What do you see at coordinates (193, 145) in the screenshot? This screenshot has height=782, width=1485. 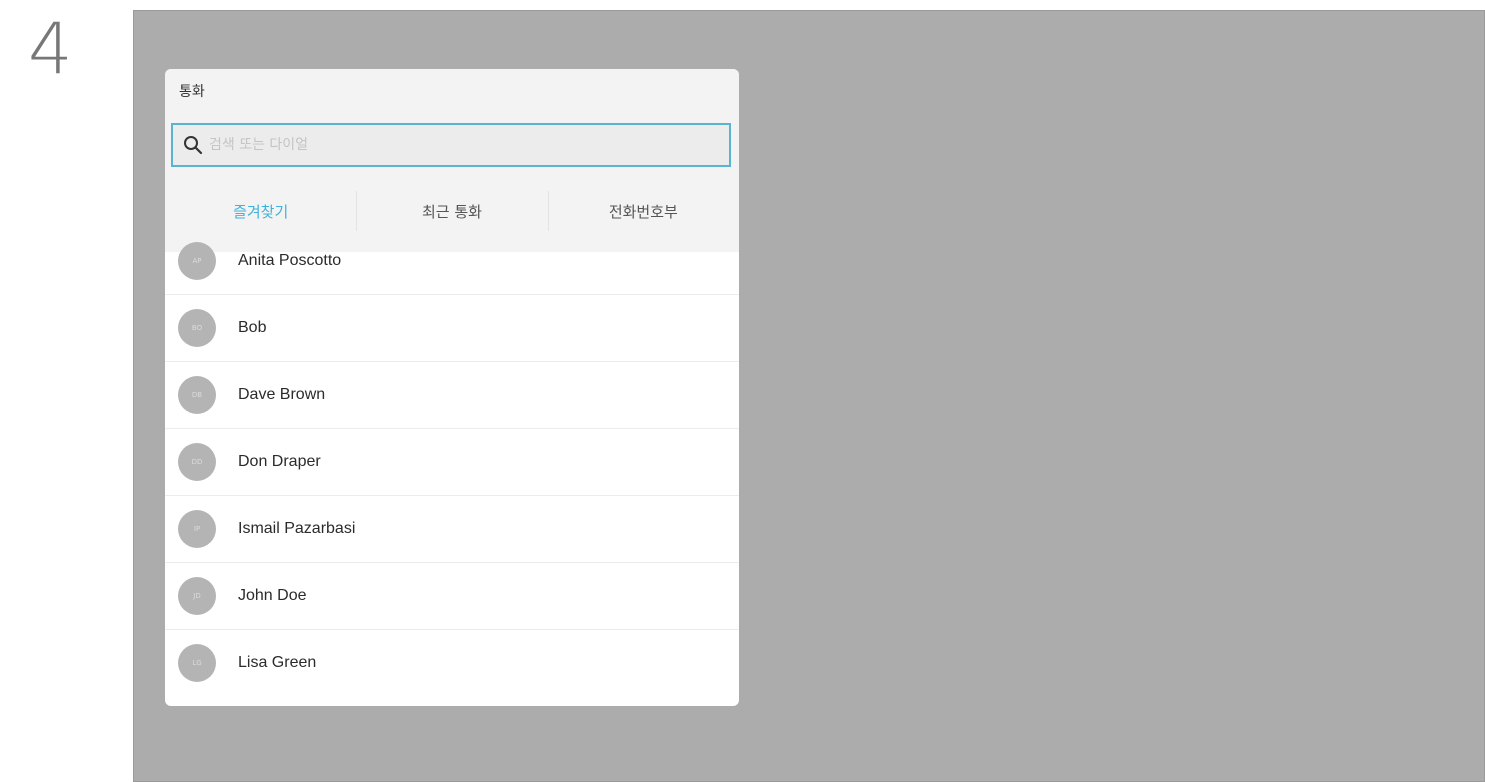 I see `search-icon` at bounding box center [193, 145].